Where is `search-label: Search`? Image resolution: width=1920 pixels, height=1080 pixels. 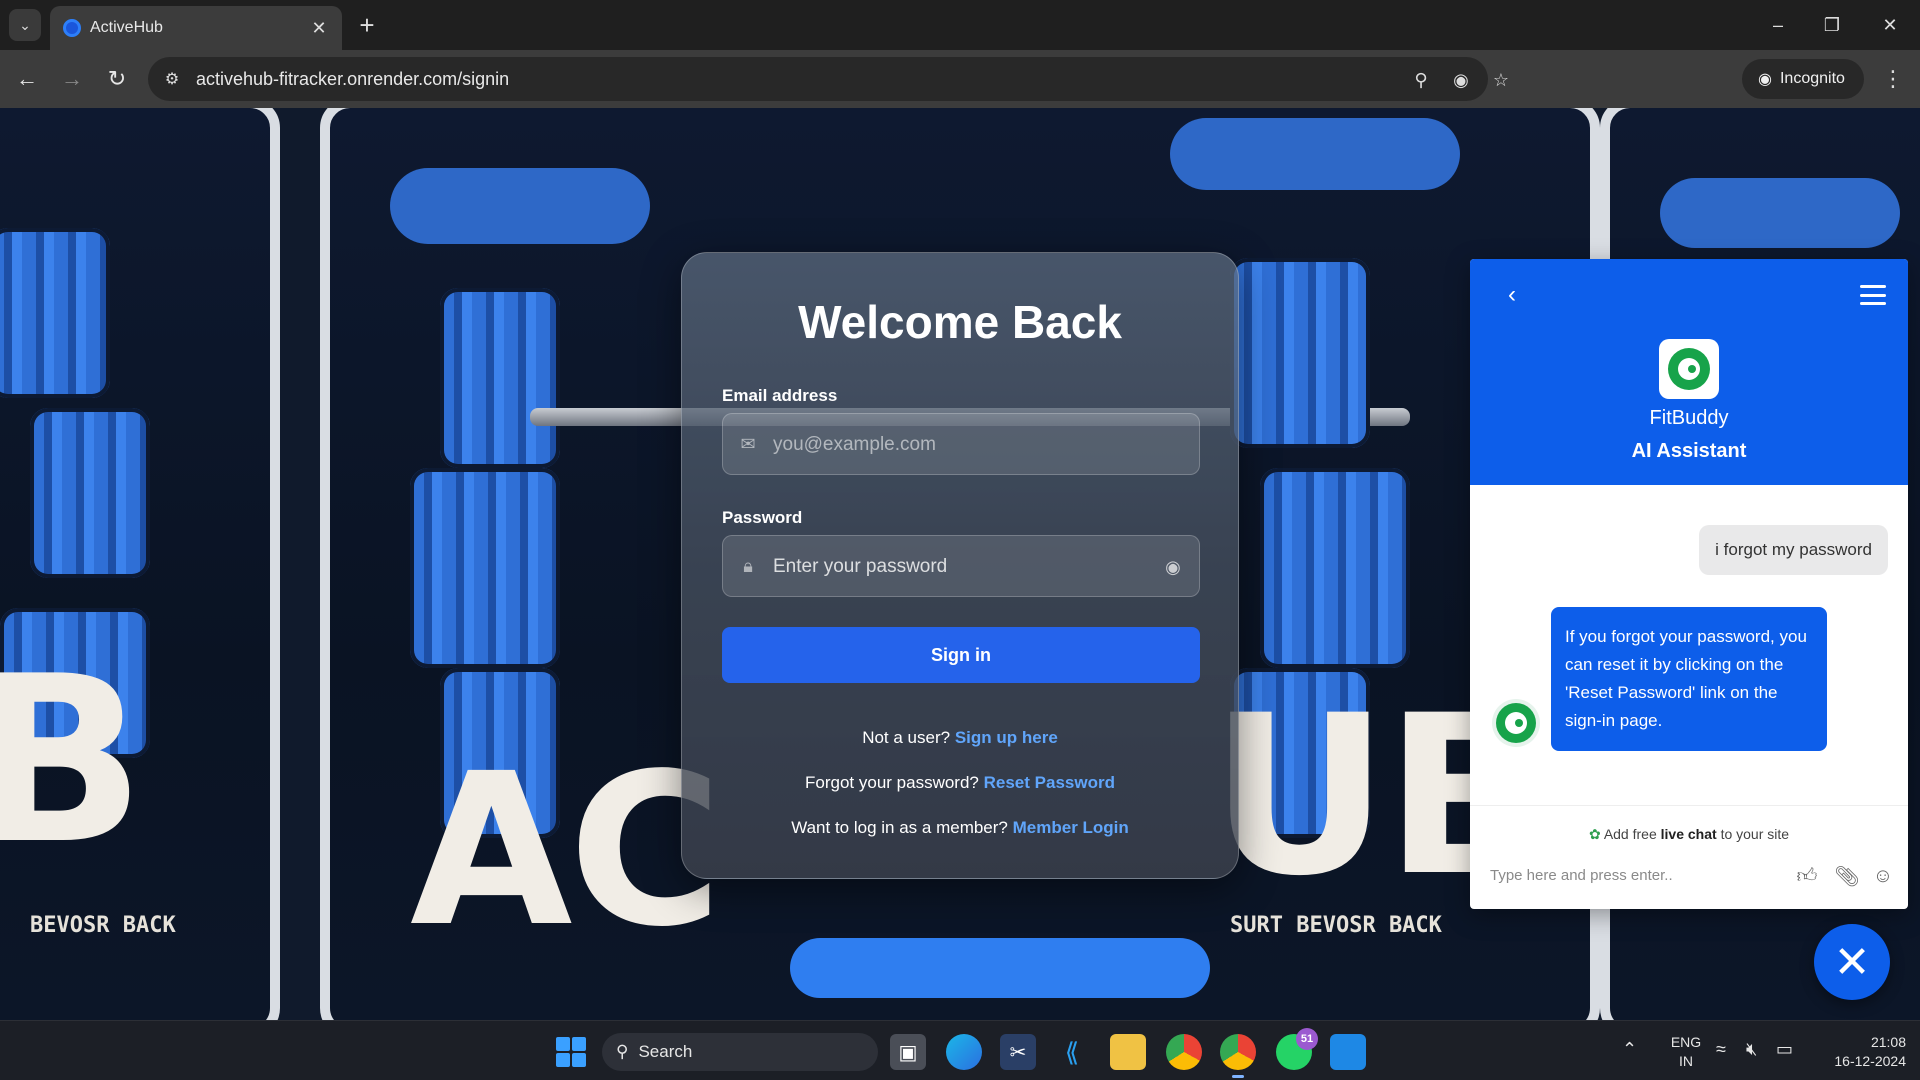
search-label: Search is located at coordinates (665, 1051).